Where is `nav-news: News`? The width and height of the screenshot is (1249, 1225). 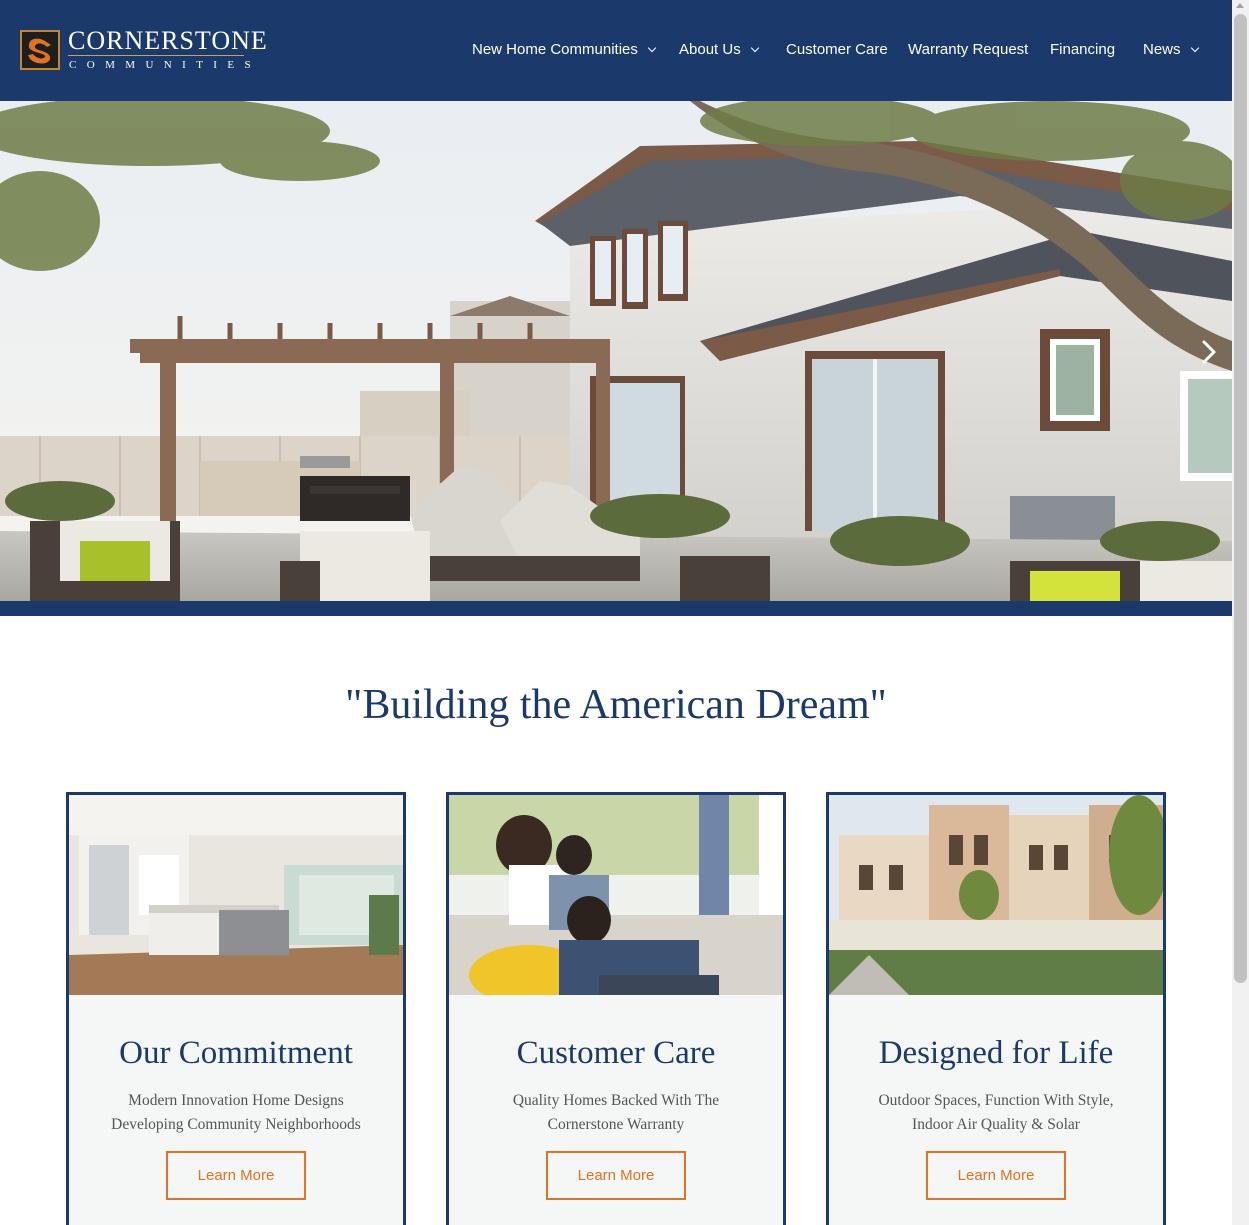
nav-news: News is located at coordinates (1171, 50).